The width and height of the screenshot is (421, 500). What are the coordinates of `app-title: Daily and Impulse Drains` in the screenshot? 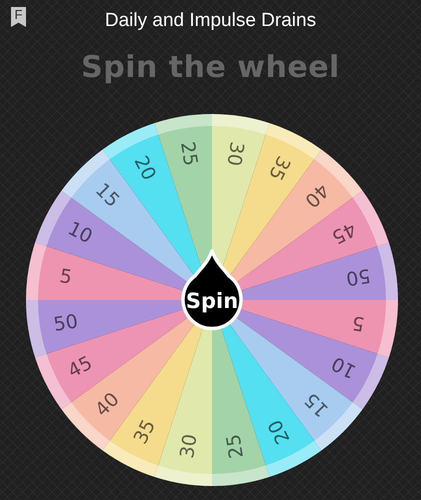 It's located at (210, 21).